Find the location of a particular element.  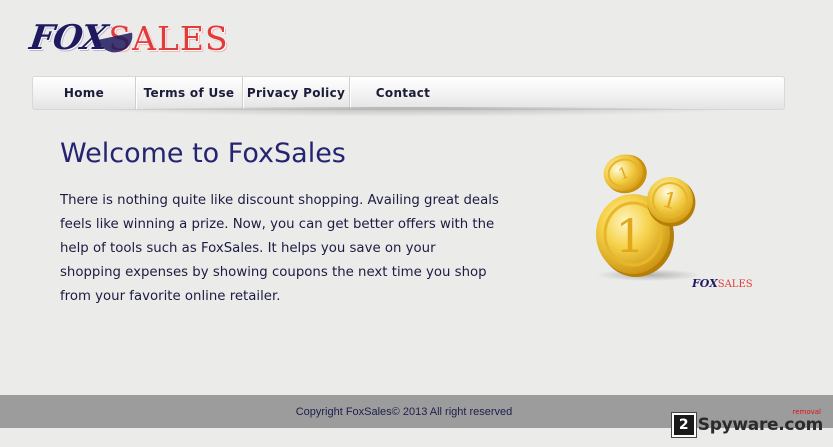

nav-shadow is located at coordinates (410, 112).